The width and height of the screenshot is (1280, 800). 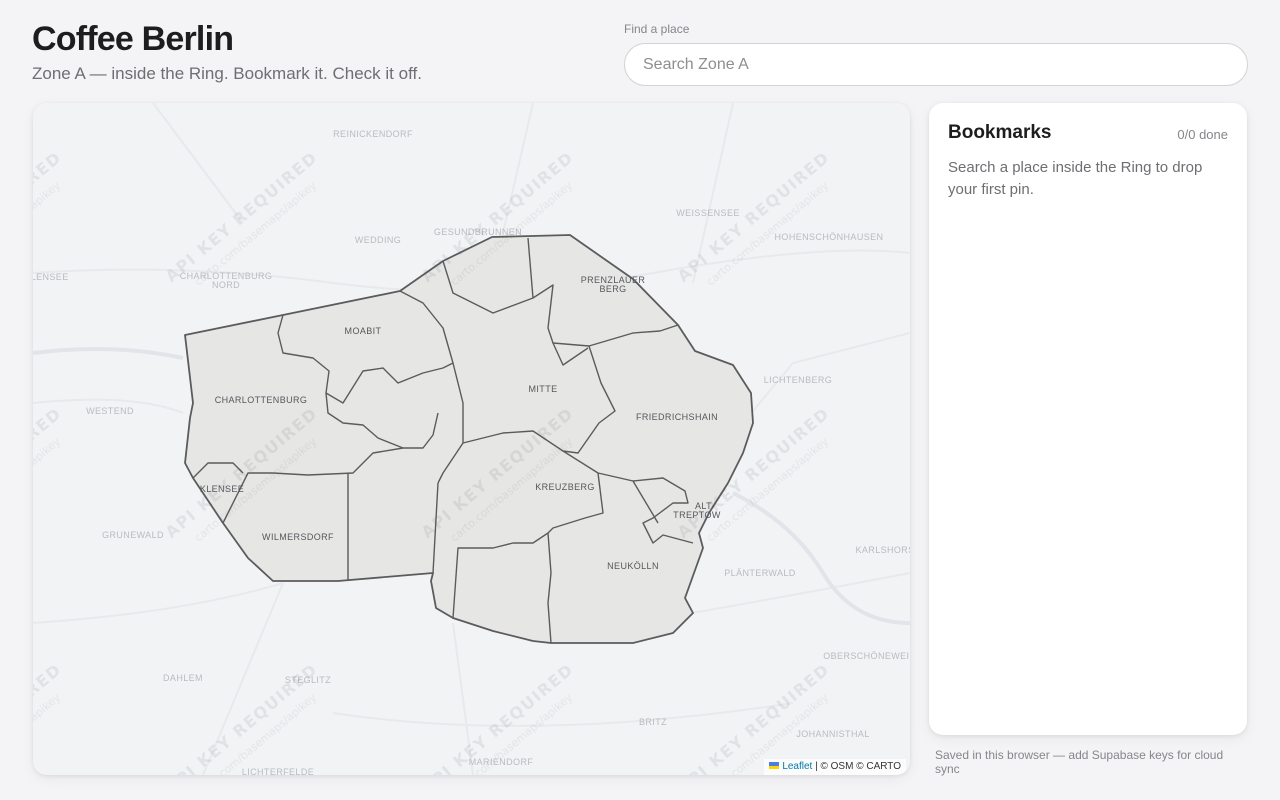 I want to click on label-berg: BERG, so click(x=612, y=289).